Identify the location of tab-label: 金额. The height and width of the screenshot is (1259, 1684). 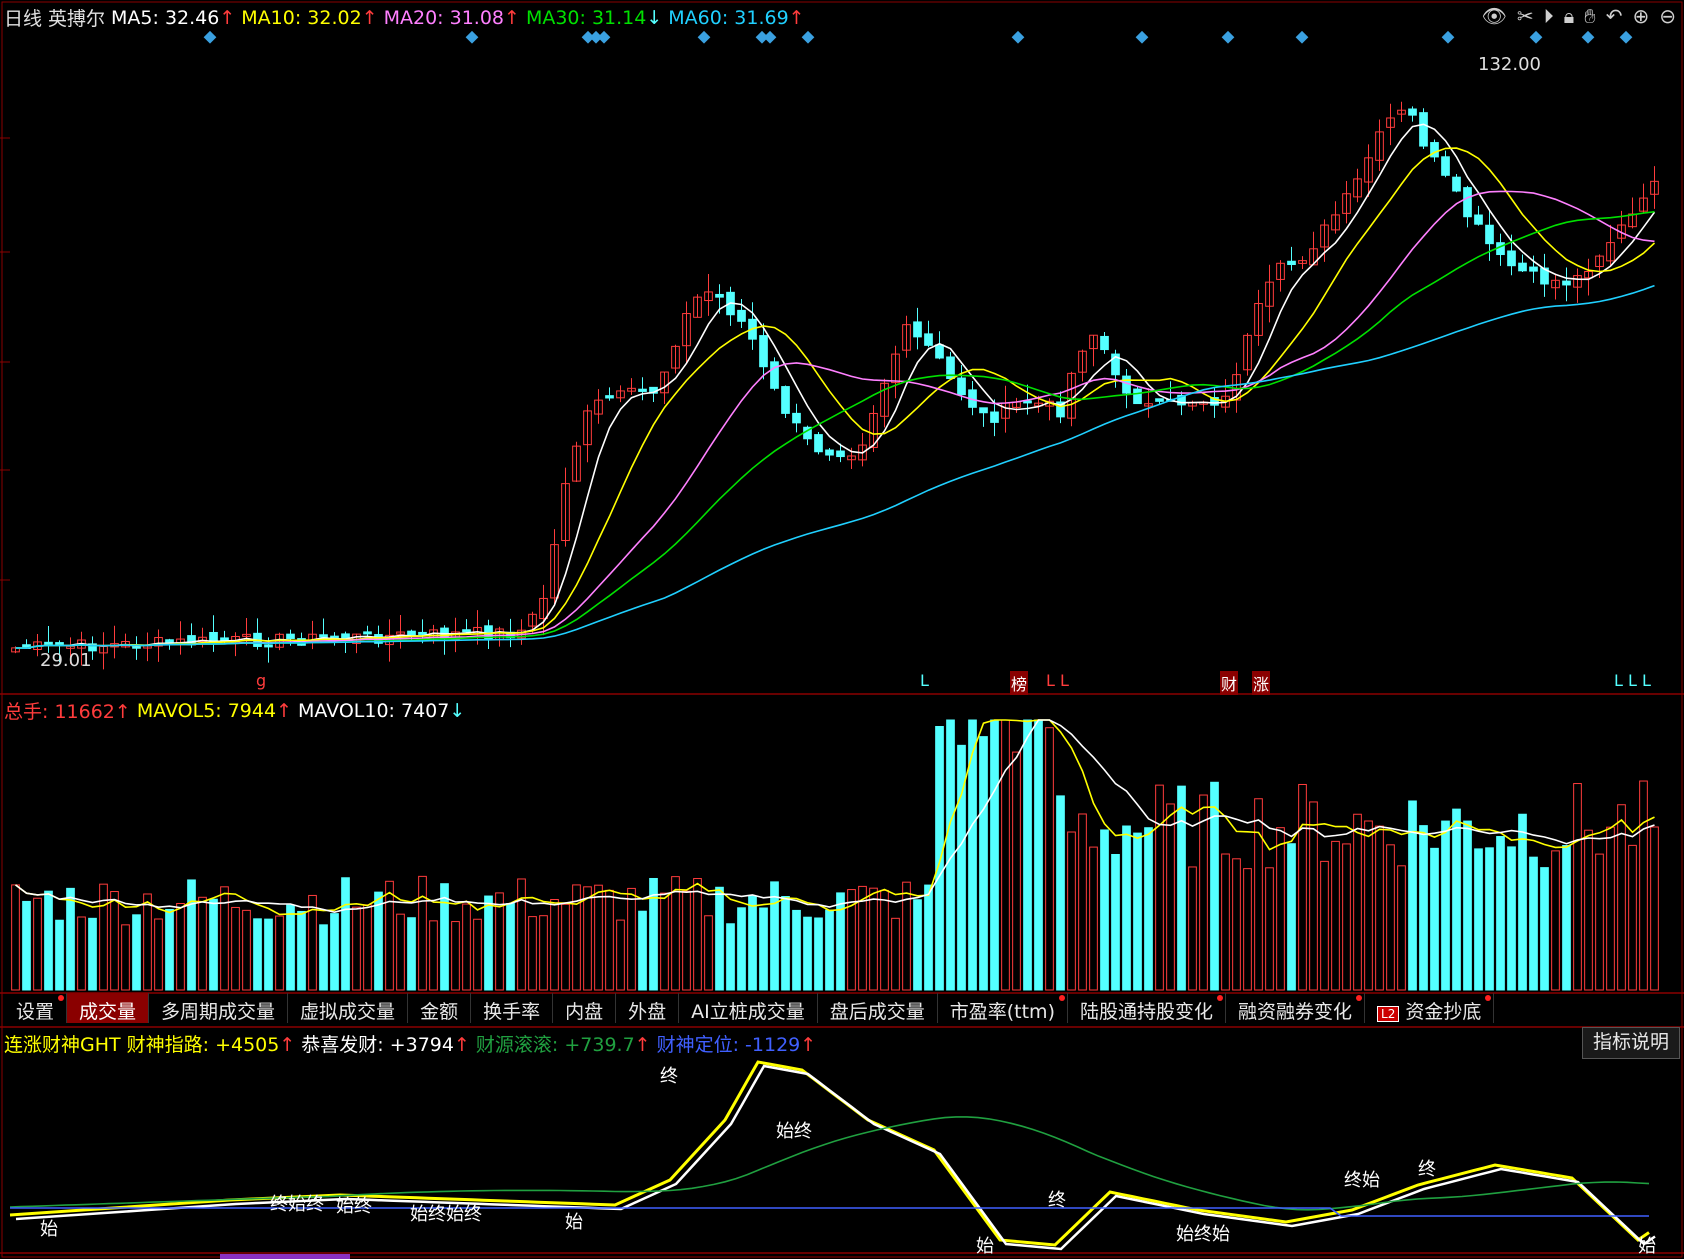
(439, 1012).